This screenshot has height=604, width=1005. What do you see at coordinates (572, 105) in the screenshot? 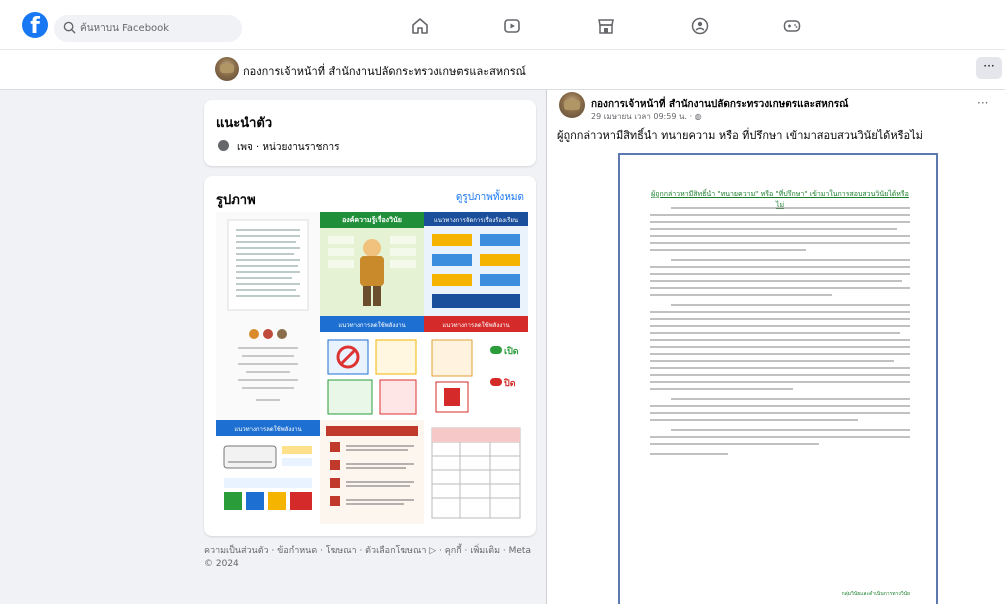
I see `post-author-avatar` at bounding box center [572, 105].